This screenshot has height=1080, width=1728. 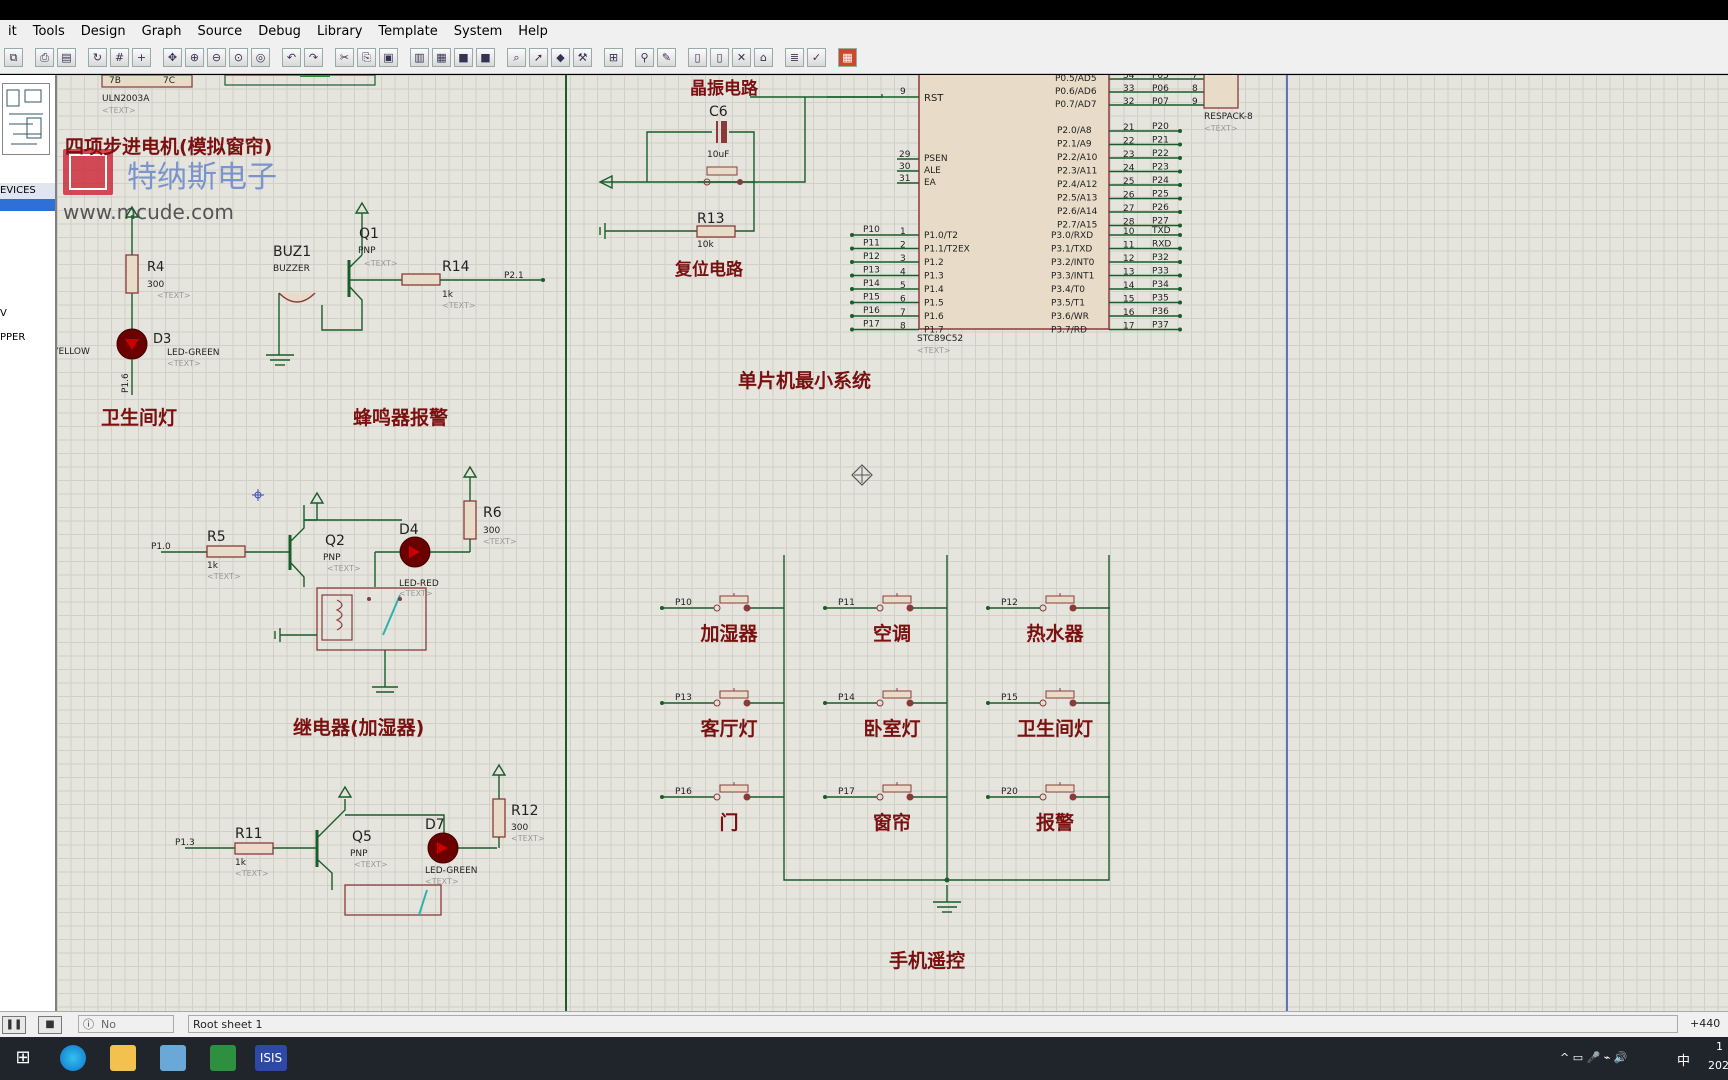 What do you see at coordinates (12, 31) in the screenshot?
I see `menu-edit: it` at bounding box center [12, 31].